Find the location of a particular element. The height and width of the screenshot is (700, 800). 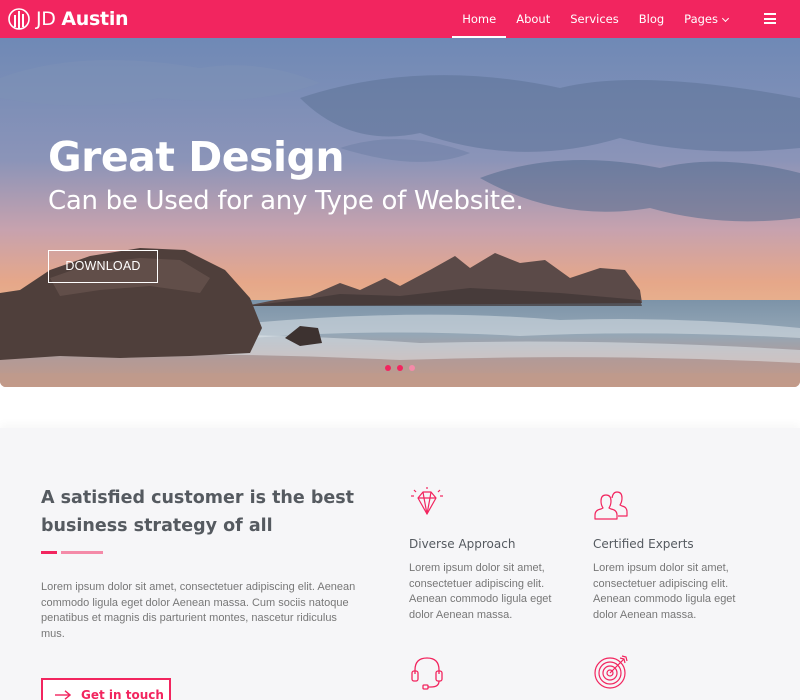

get-in-touch-button: Get in touch is located at coordinates (106, 689).